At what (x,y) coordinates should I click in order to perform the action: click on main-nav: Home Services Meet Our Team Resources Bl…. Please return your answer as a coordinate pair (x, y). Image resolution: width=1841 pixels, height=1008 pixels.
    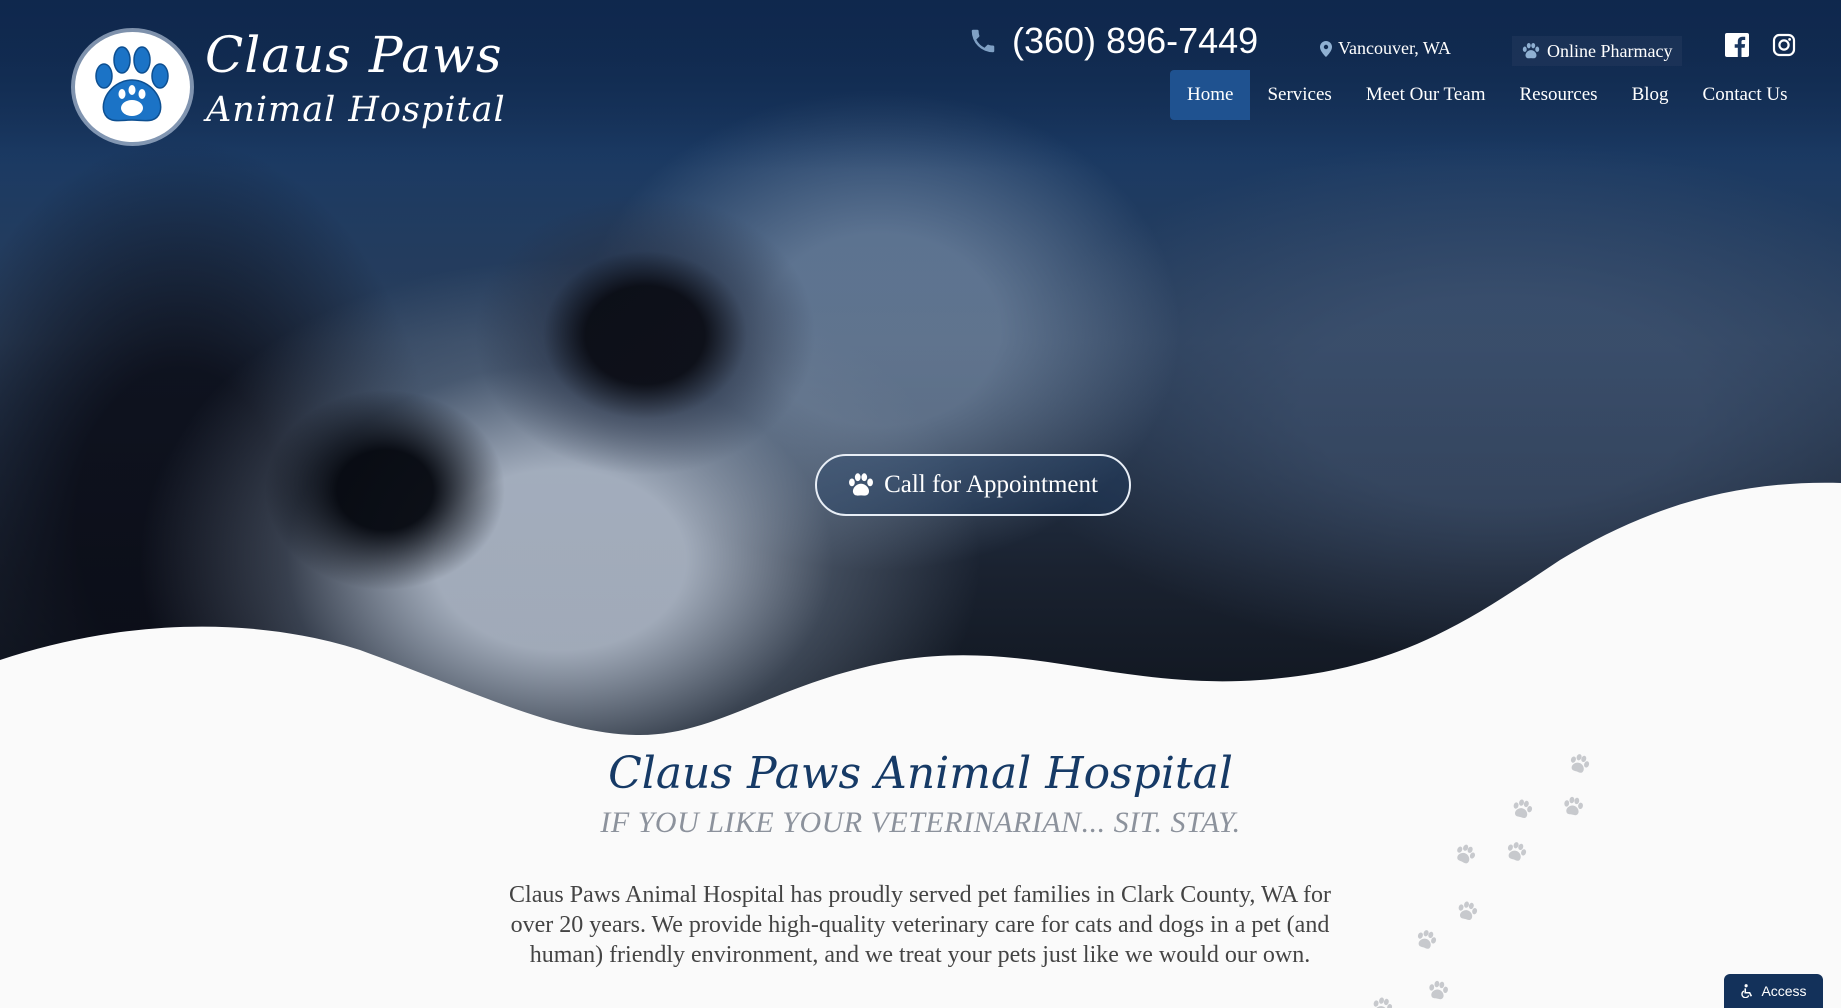
    Looking at the image, I should click on (1487, 95).